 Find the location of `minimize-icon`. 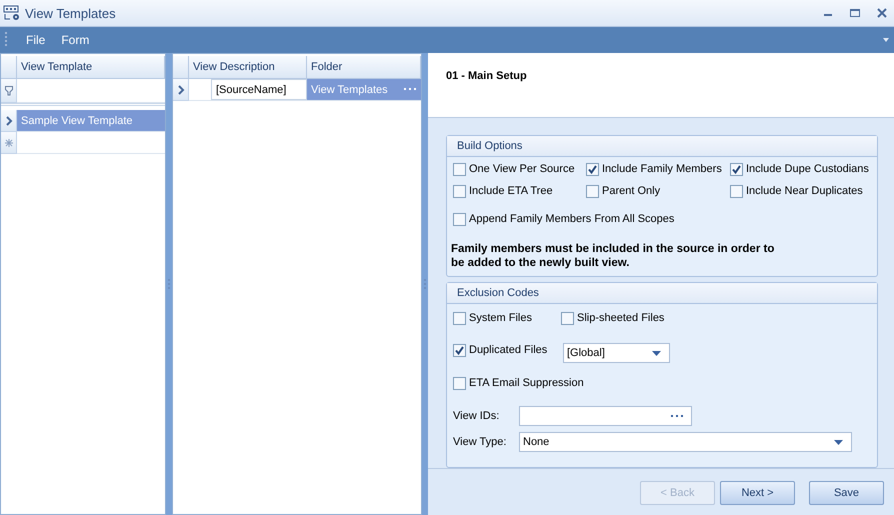

minimize-icon is located at coordinates (828, 15).